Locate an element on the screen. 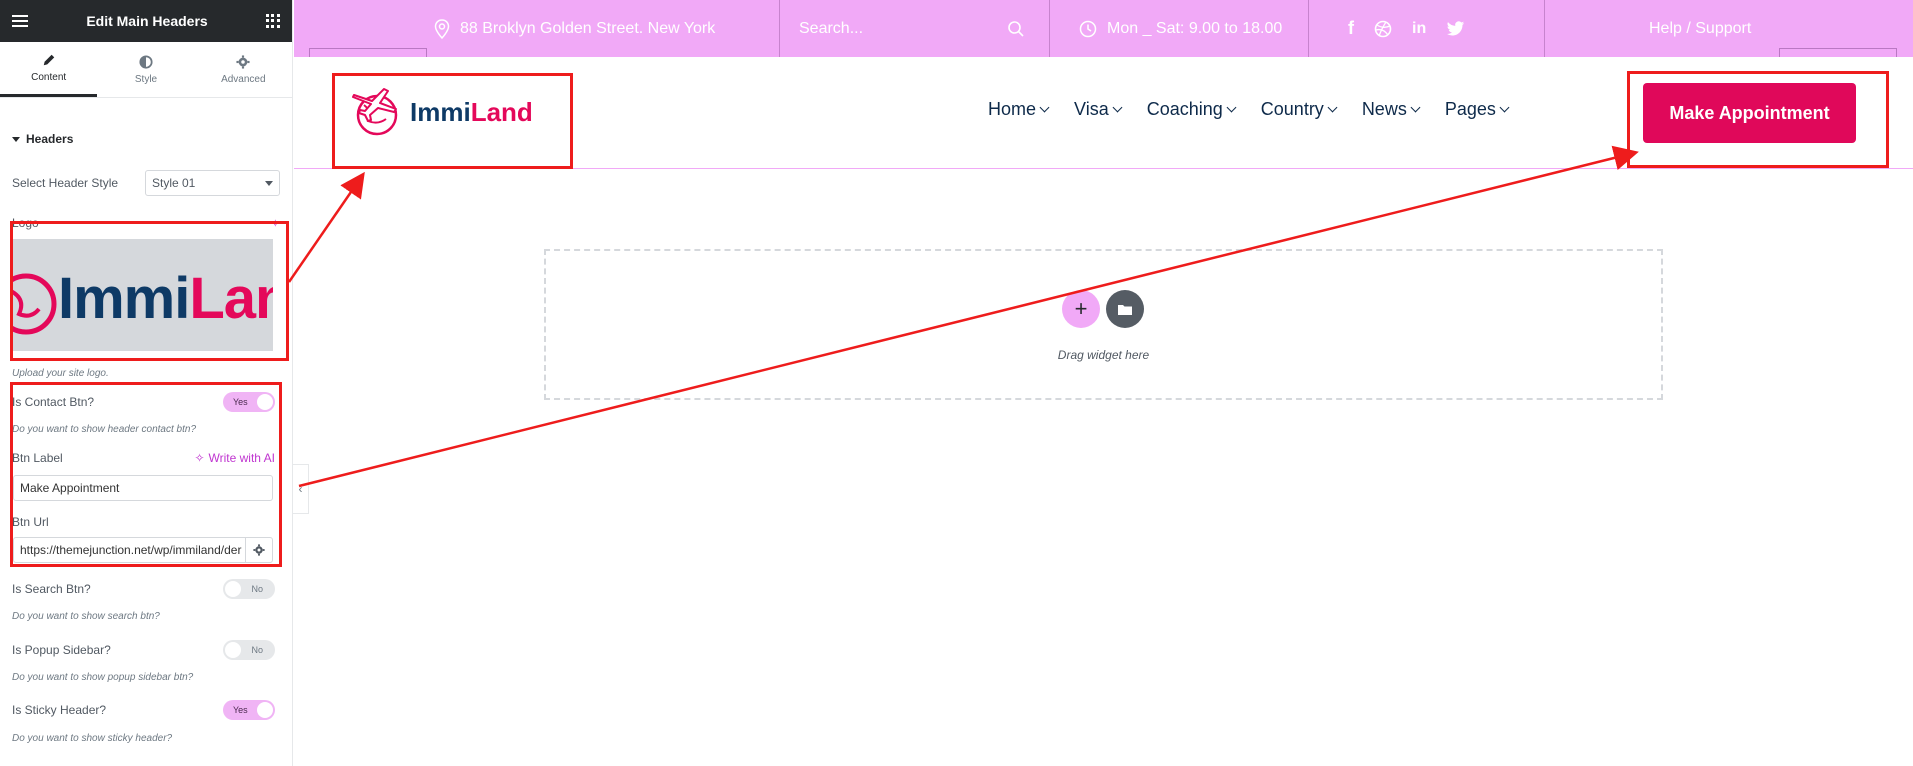  help-support-link: Help / Support is located at coordinates (1700, 28).